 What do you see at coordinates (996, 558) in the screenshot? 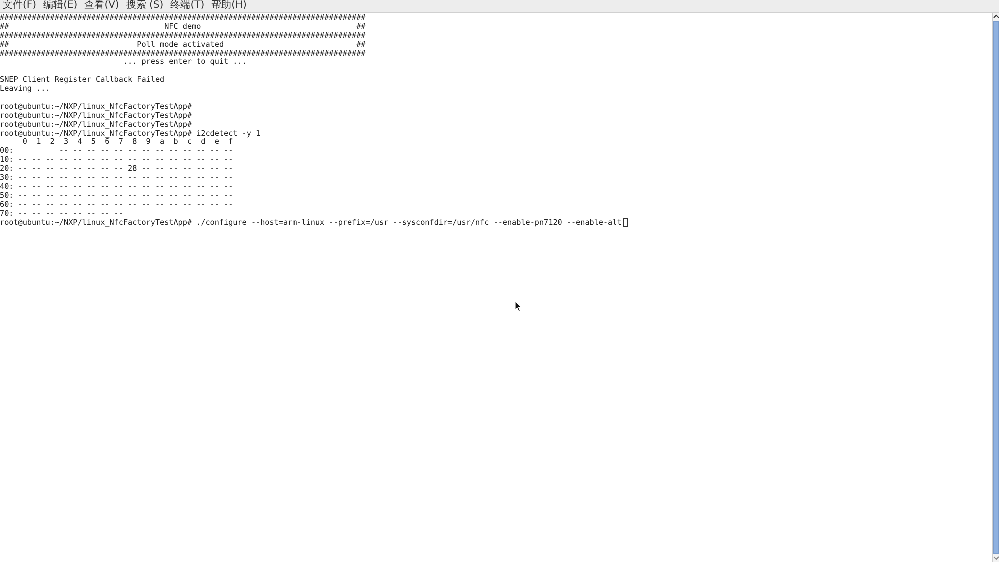
I see `scroll-down-icon` at bounding box center [996, 558].